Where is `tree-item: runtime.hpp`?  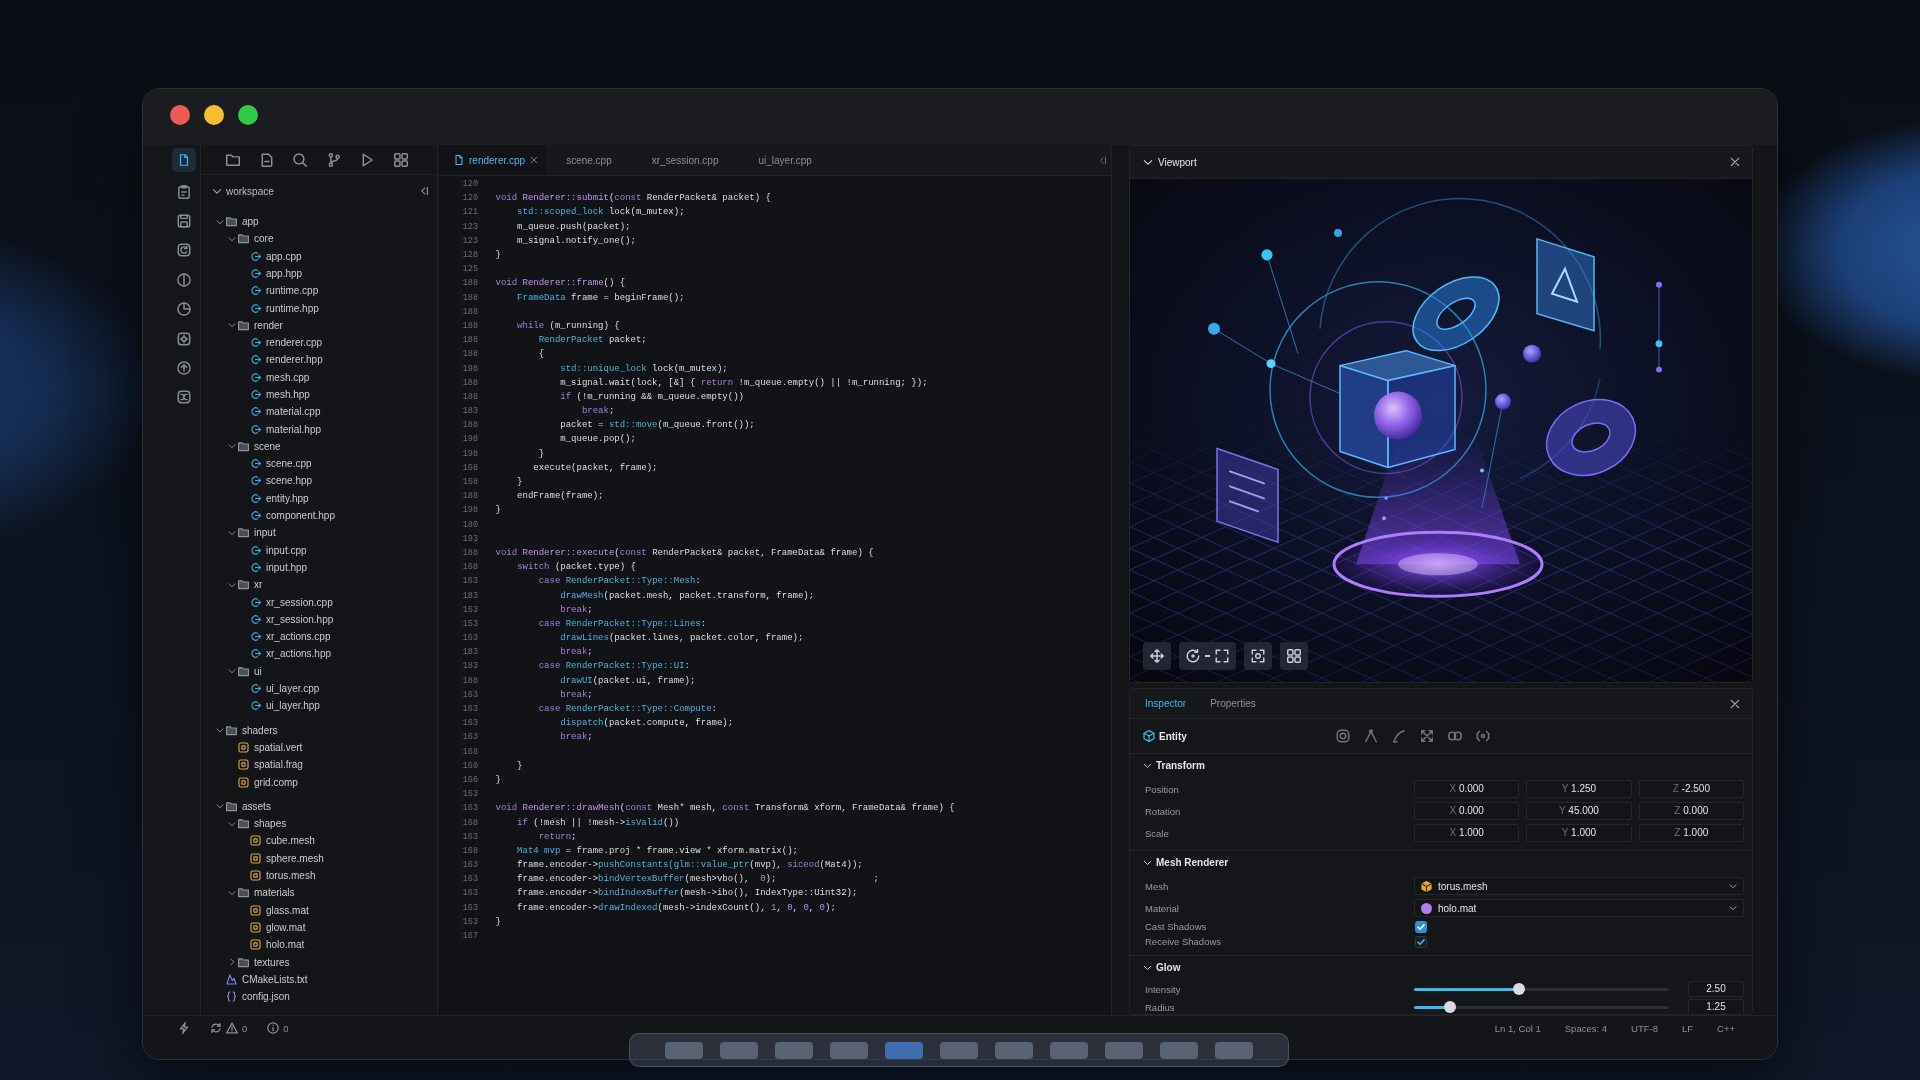
tree-item: runtime.hpp is located at coordinates (284, 308).